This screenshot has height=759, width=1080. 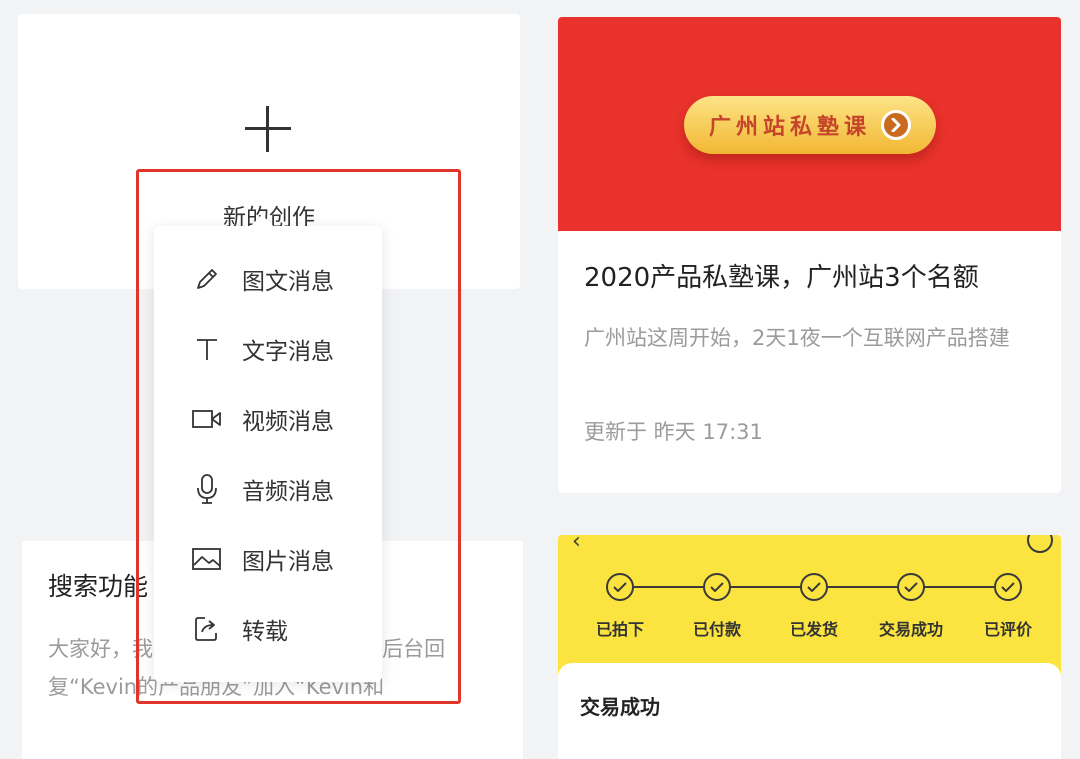 I want to click on info-icon, so click(x=1040, y=544).